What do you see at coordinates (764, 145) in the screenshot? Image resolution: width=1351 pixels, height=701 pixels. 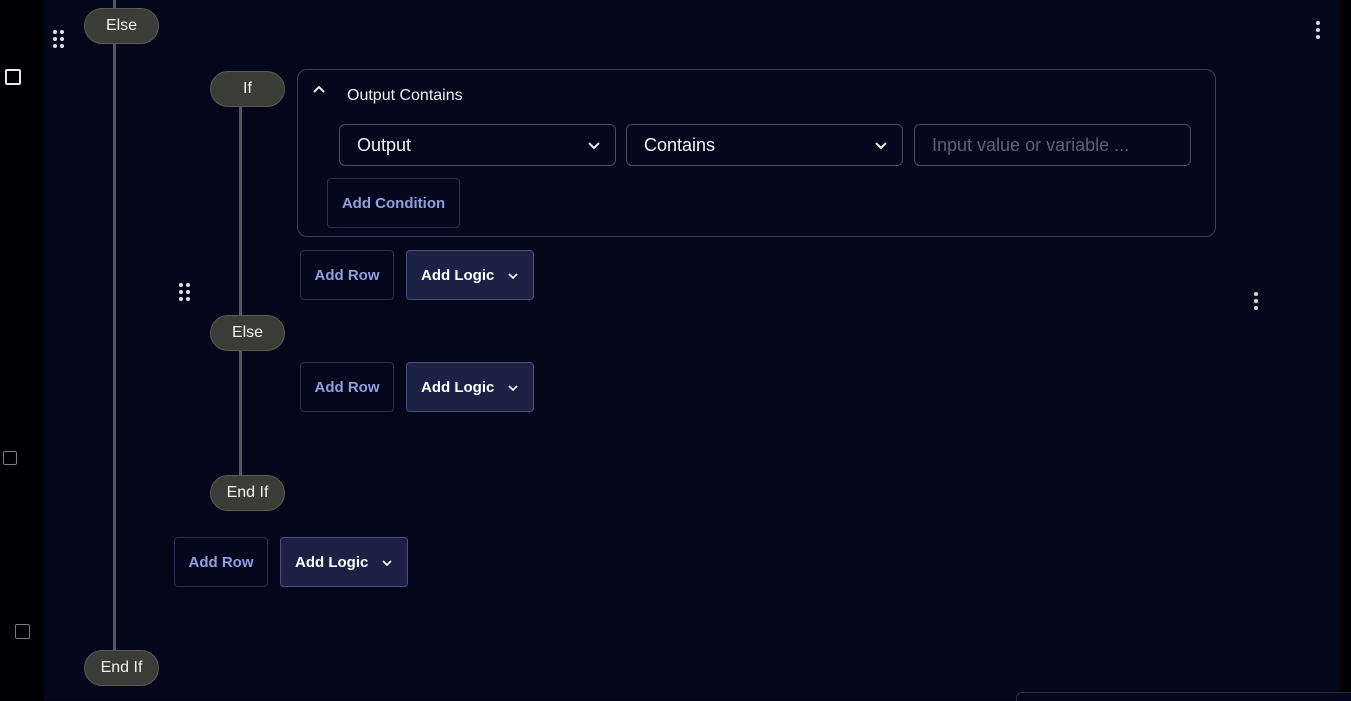 I see `condition-operator-select: Contains` at bounding box center [764, 145].